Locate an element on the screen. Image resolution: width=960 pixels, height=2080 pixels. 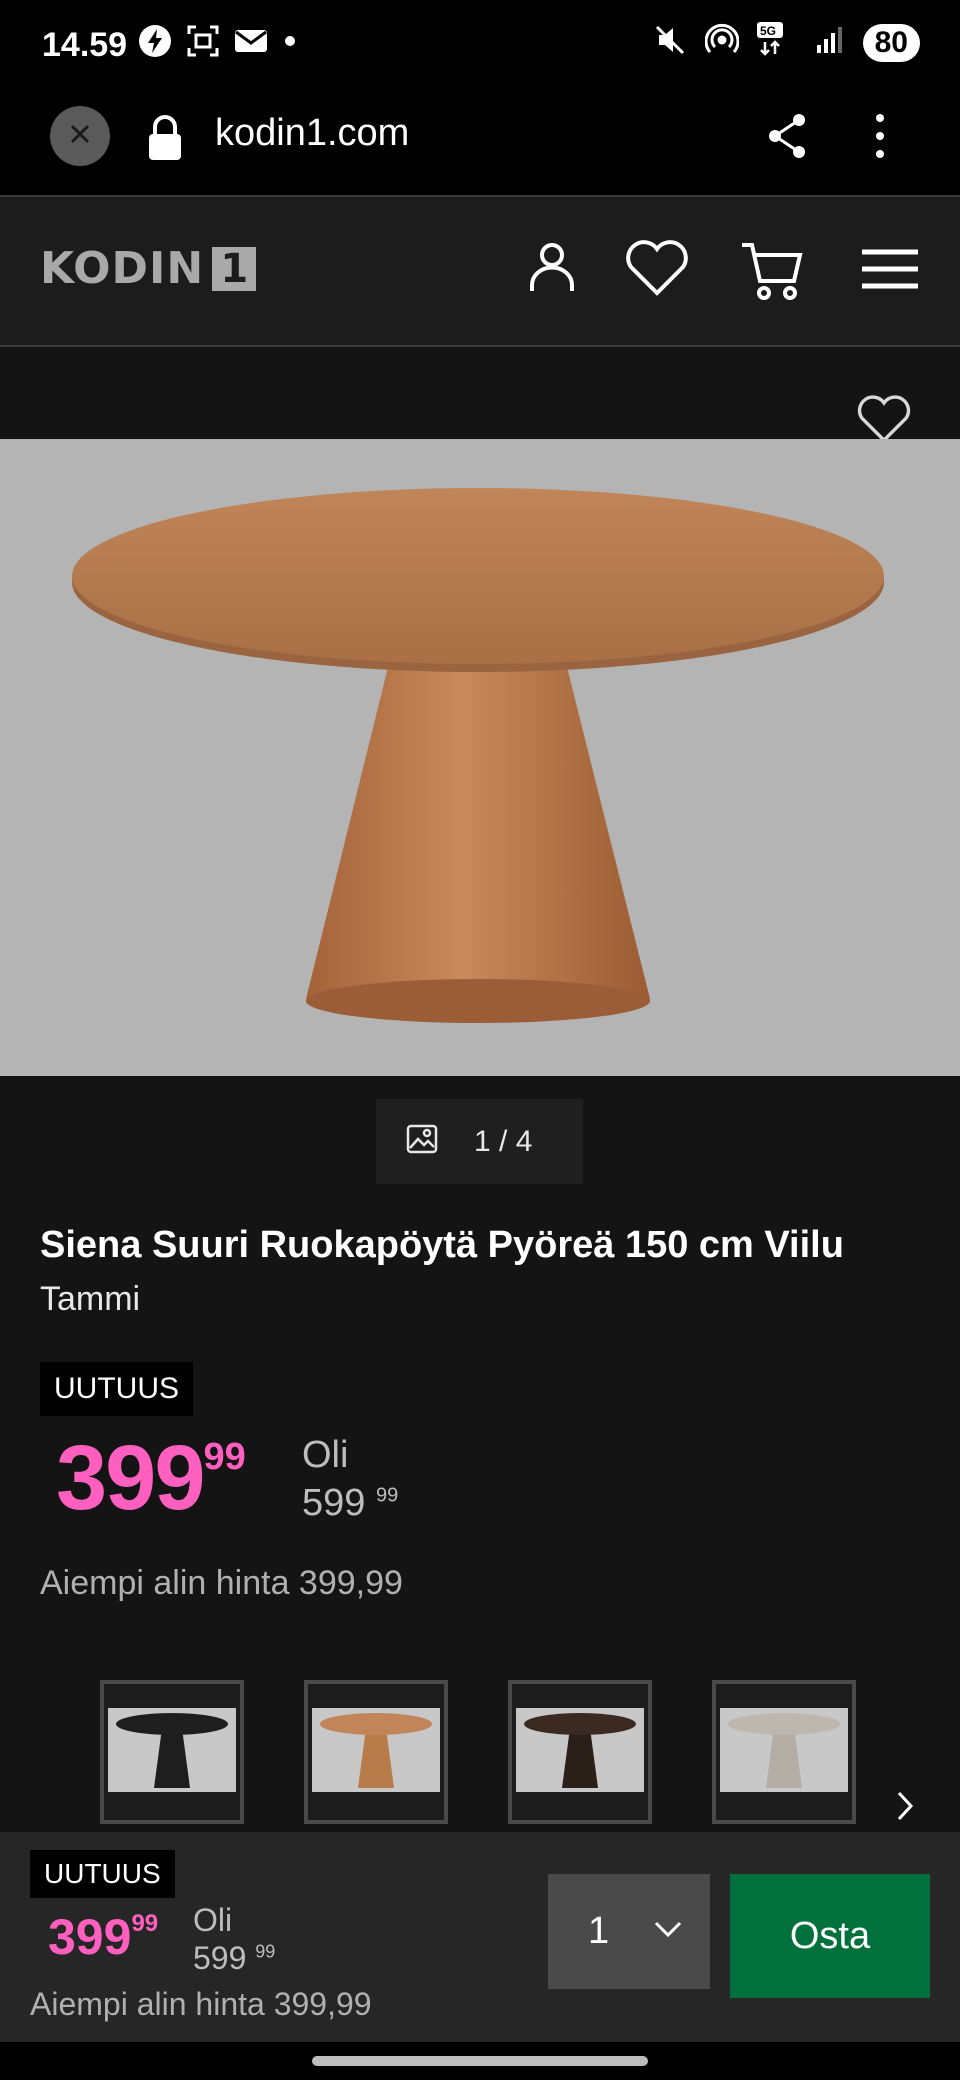
browser-url-bar: kodin1.com is located at coordinates (480, 143).